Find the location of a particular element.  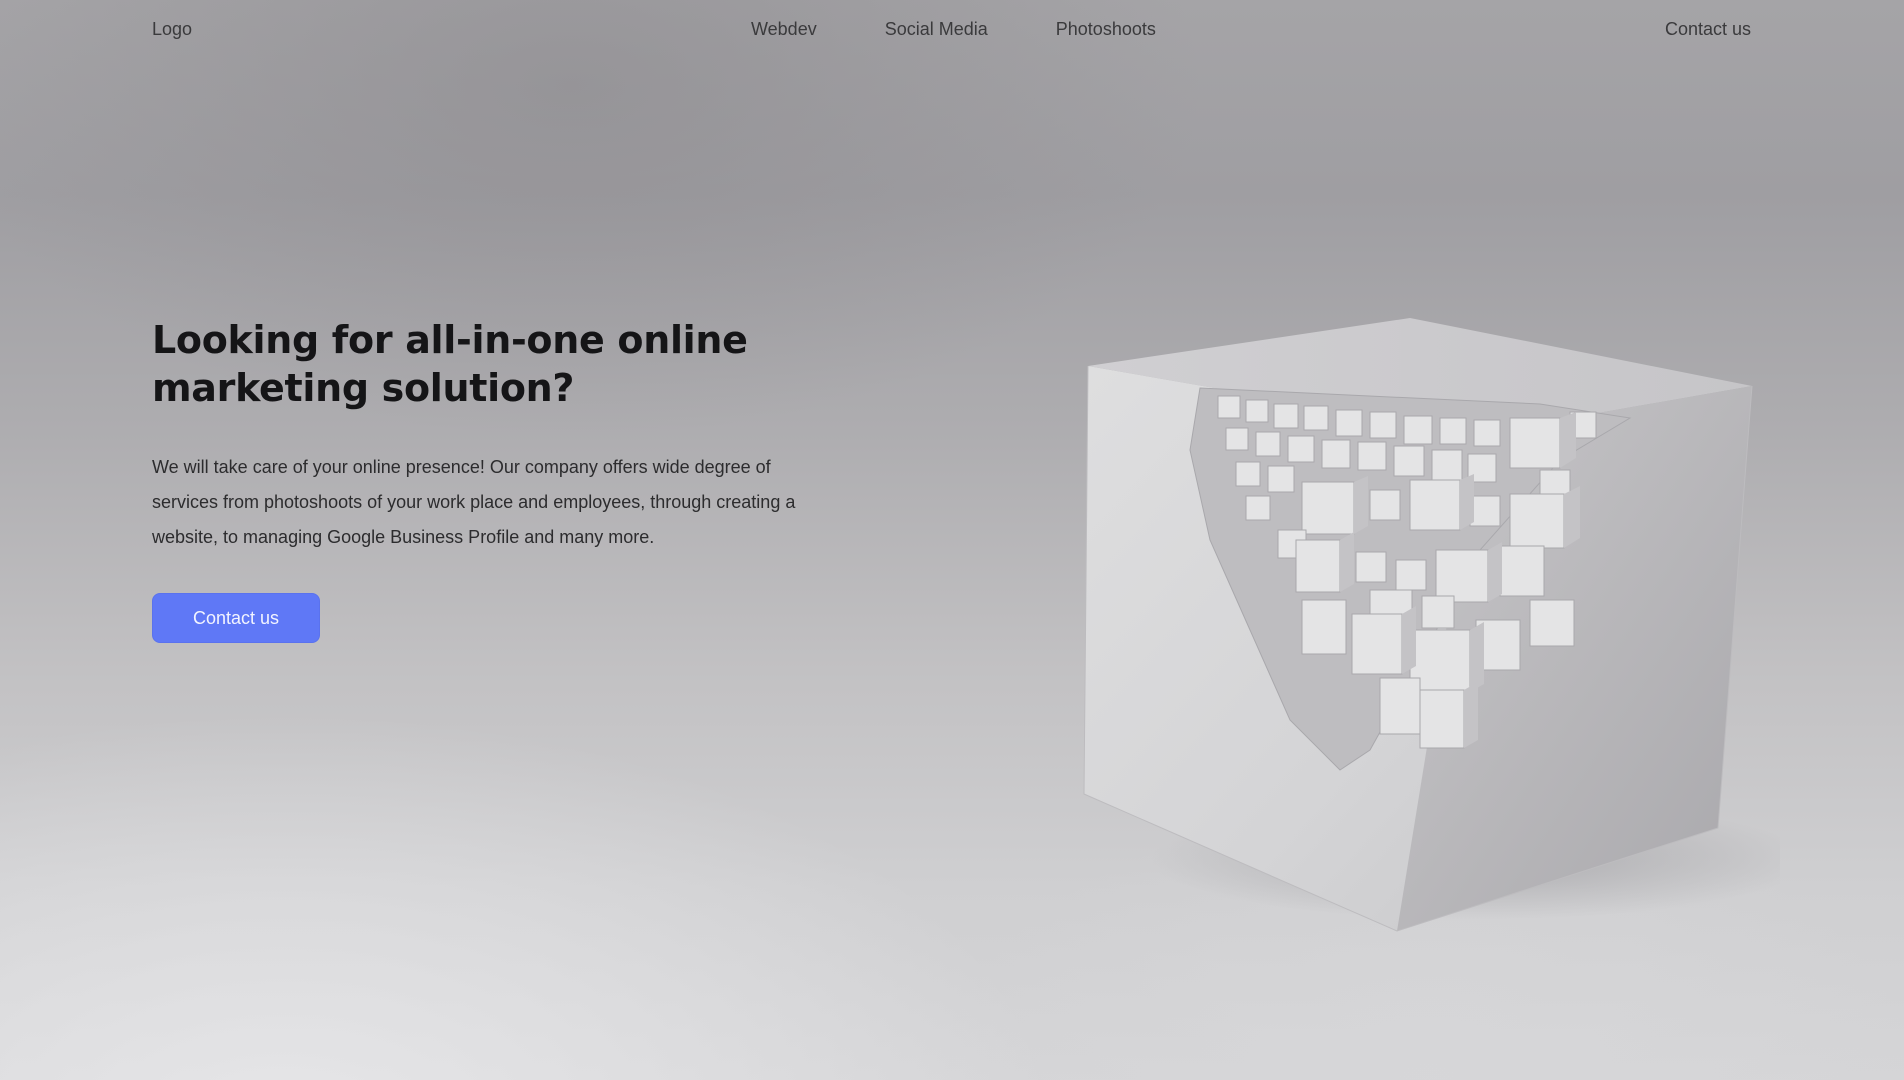

nav-item-social-media: Social Media is located at coordinates (936, 29).